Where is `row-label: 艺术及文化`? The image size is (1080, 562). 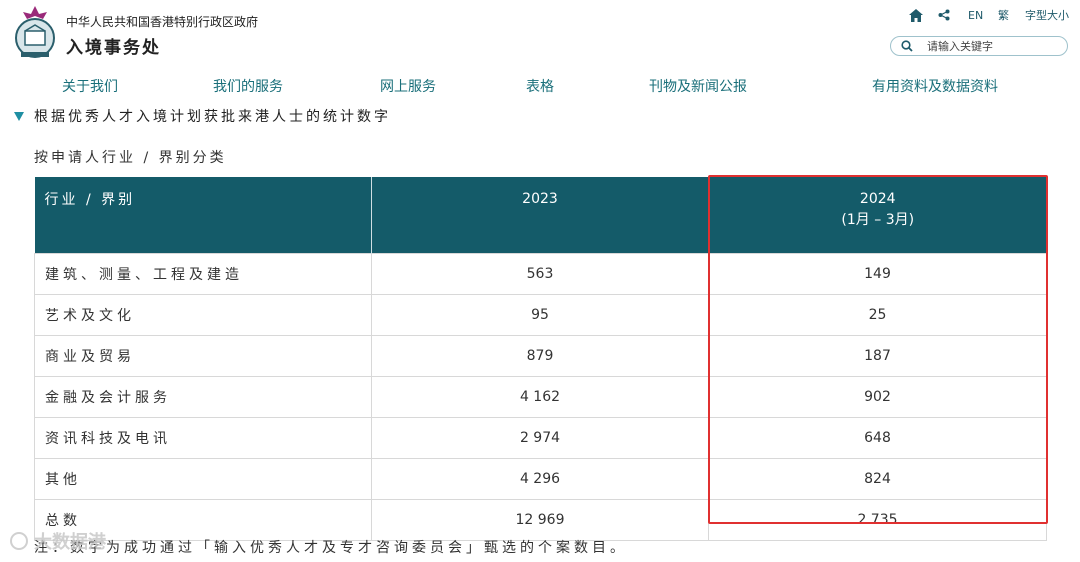 row-label: 艺术及文化 is located at coordinates (203, 315).